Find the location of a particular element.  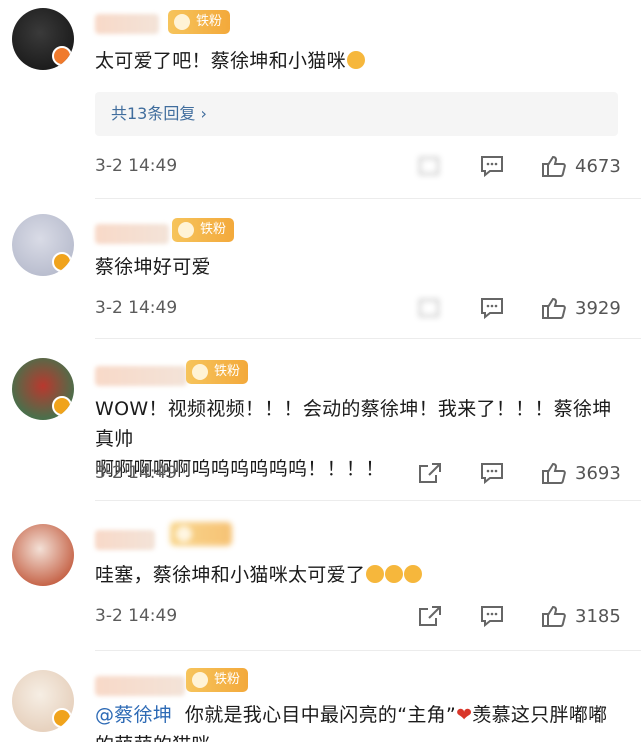

comment-text: 蔡徐坤好可爱 is located at coordinates (153, 267).